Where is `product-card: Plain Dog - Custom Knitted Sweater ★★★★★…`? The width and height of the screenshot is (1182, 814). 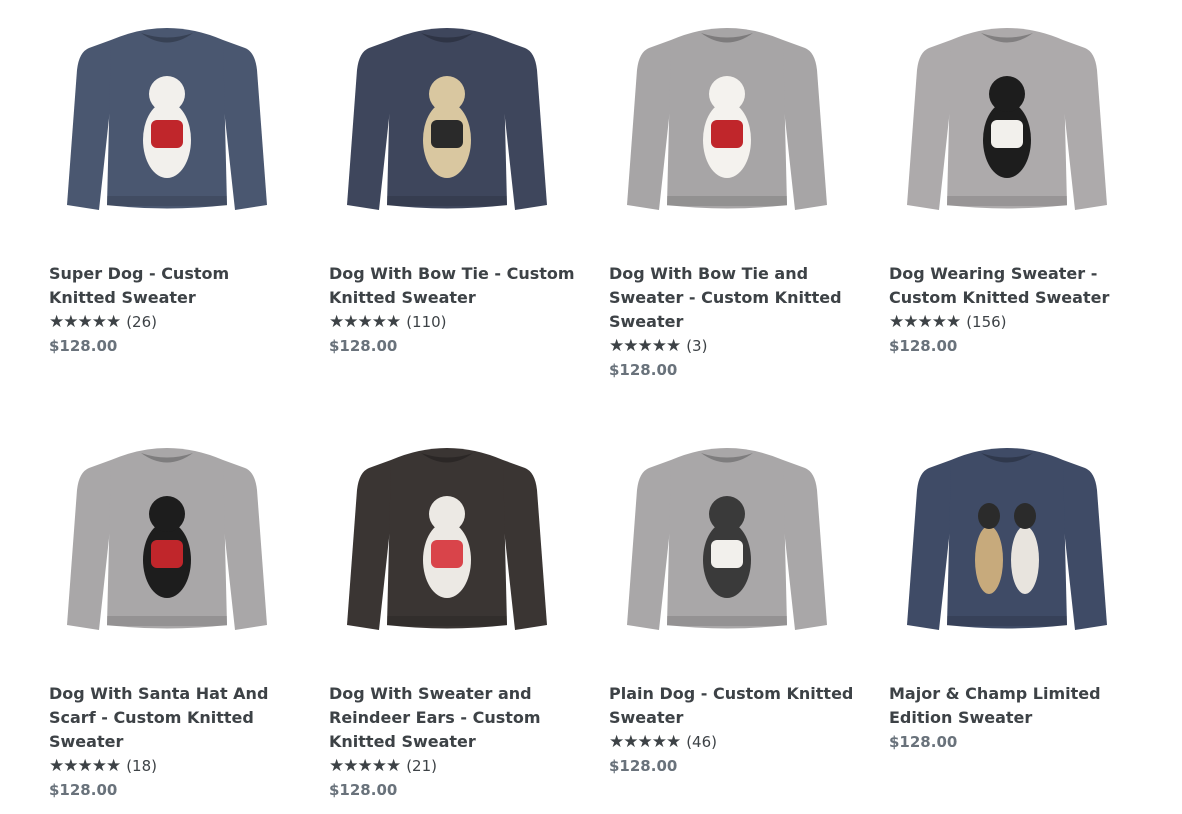
product-card: Plain Dog - Custom Knitted Sweater ★★★★★… is located at coordinates (749, 617).